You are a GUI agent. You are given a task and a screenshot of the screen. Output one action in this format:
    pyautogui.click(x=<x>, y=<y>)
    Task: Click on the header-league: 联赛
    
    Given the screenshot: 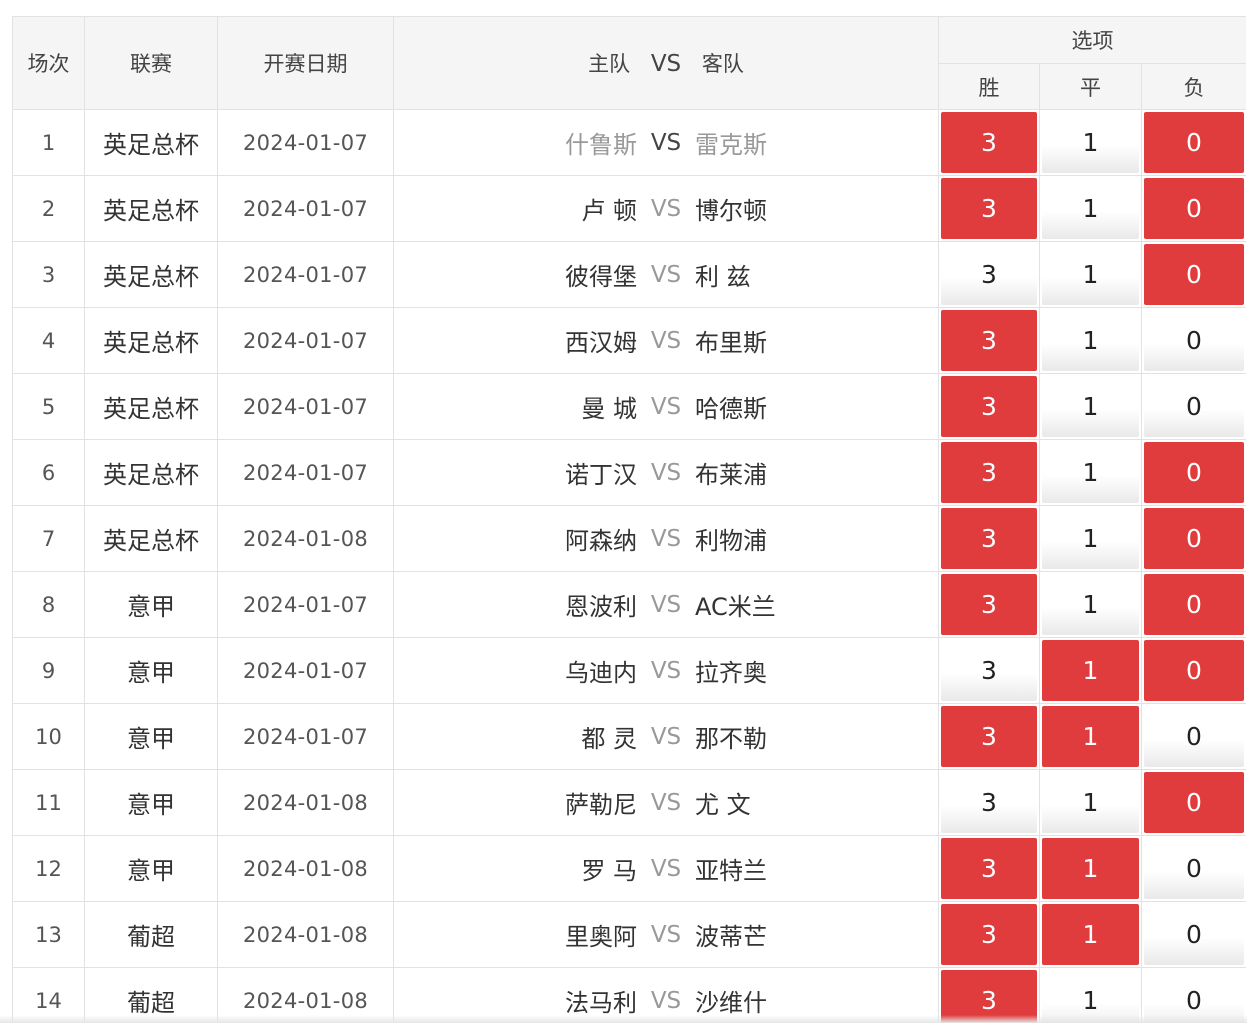 What is the action you would take?
    pyautogui.click(x=151, y=63)
    